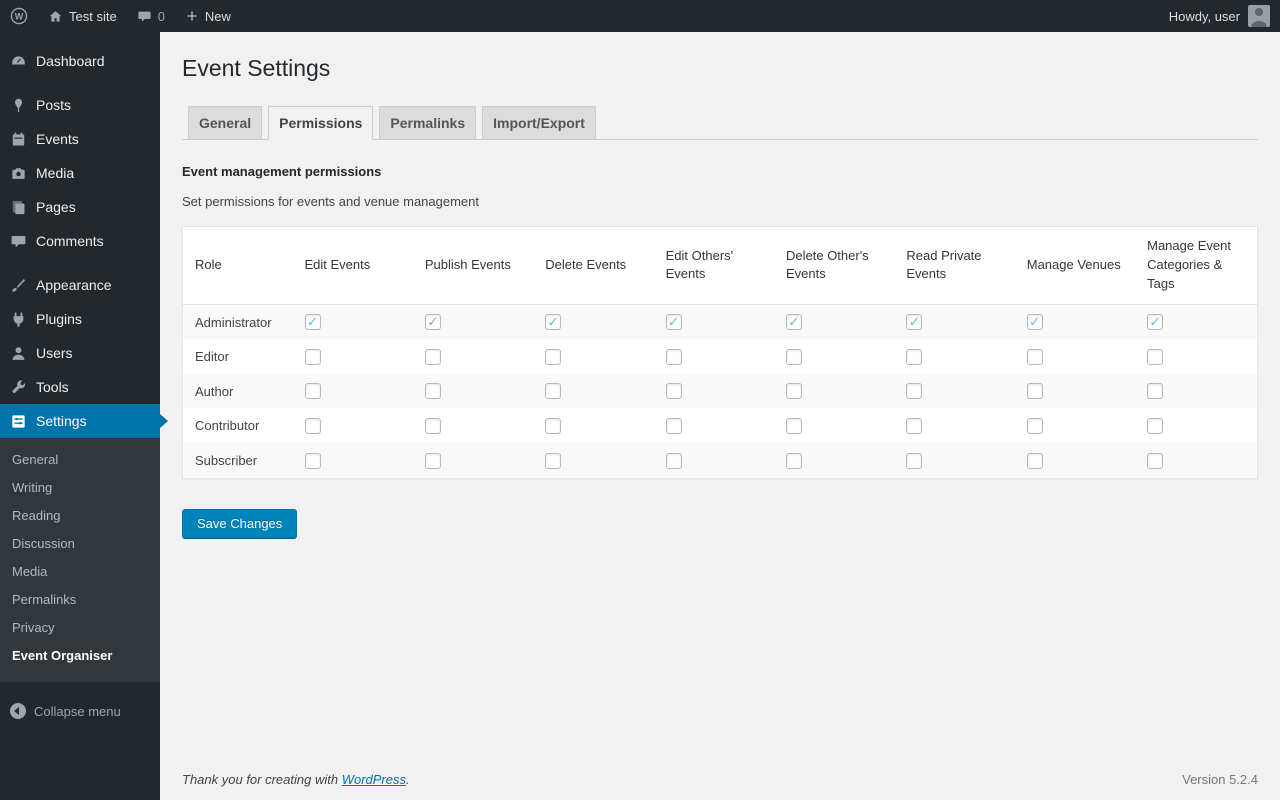 This screenshot has height=800, width=1280. I want to click on sidebar-item-appearance: Appearance, so click(80, 285).